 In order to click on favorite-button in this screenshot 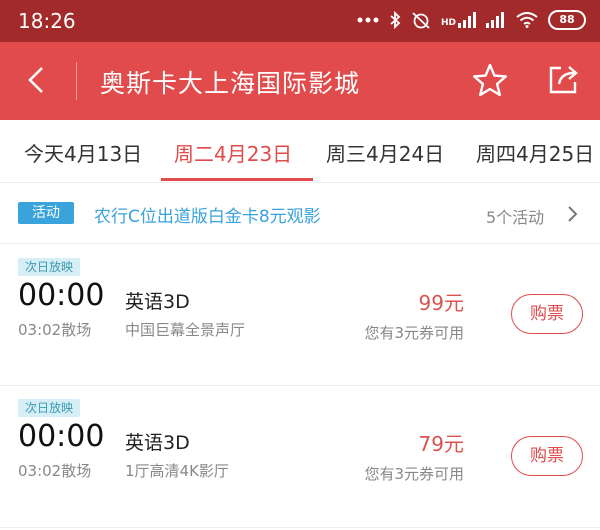, I will do `click(490, 82)`.